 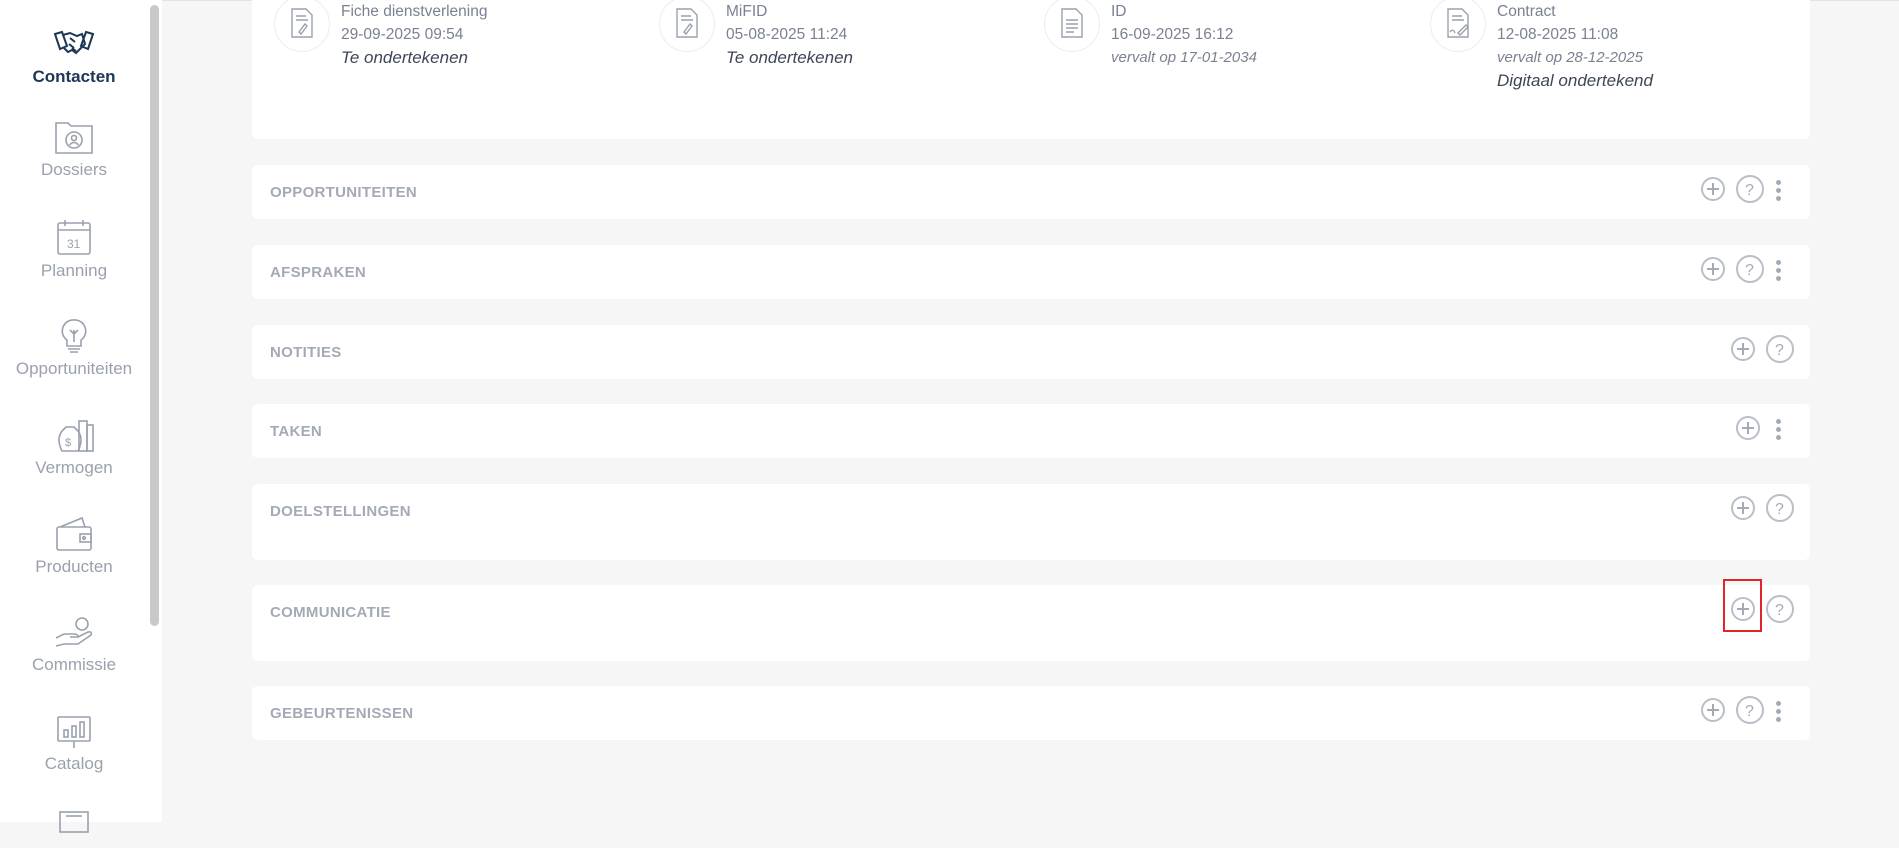 What do you see at coordinates (74, 763) in the screenshot?
I see `sidebar-item-label: Catalog` at bounding box center [74, 763].